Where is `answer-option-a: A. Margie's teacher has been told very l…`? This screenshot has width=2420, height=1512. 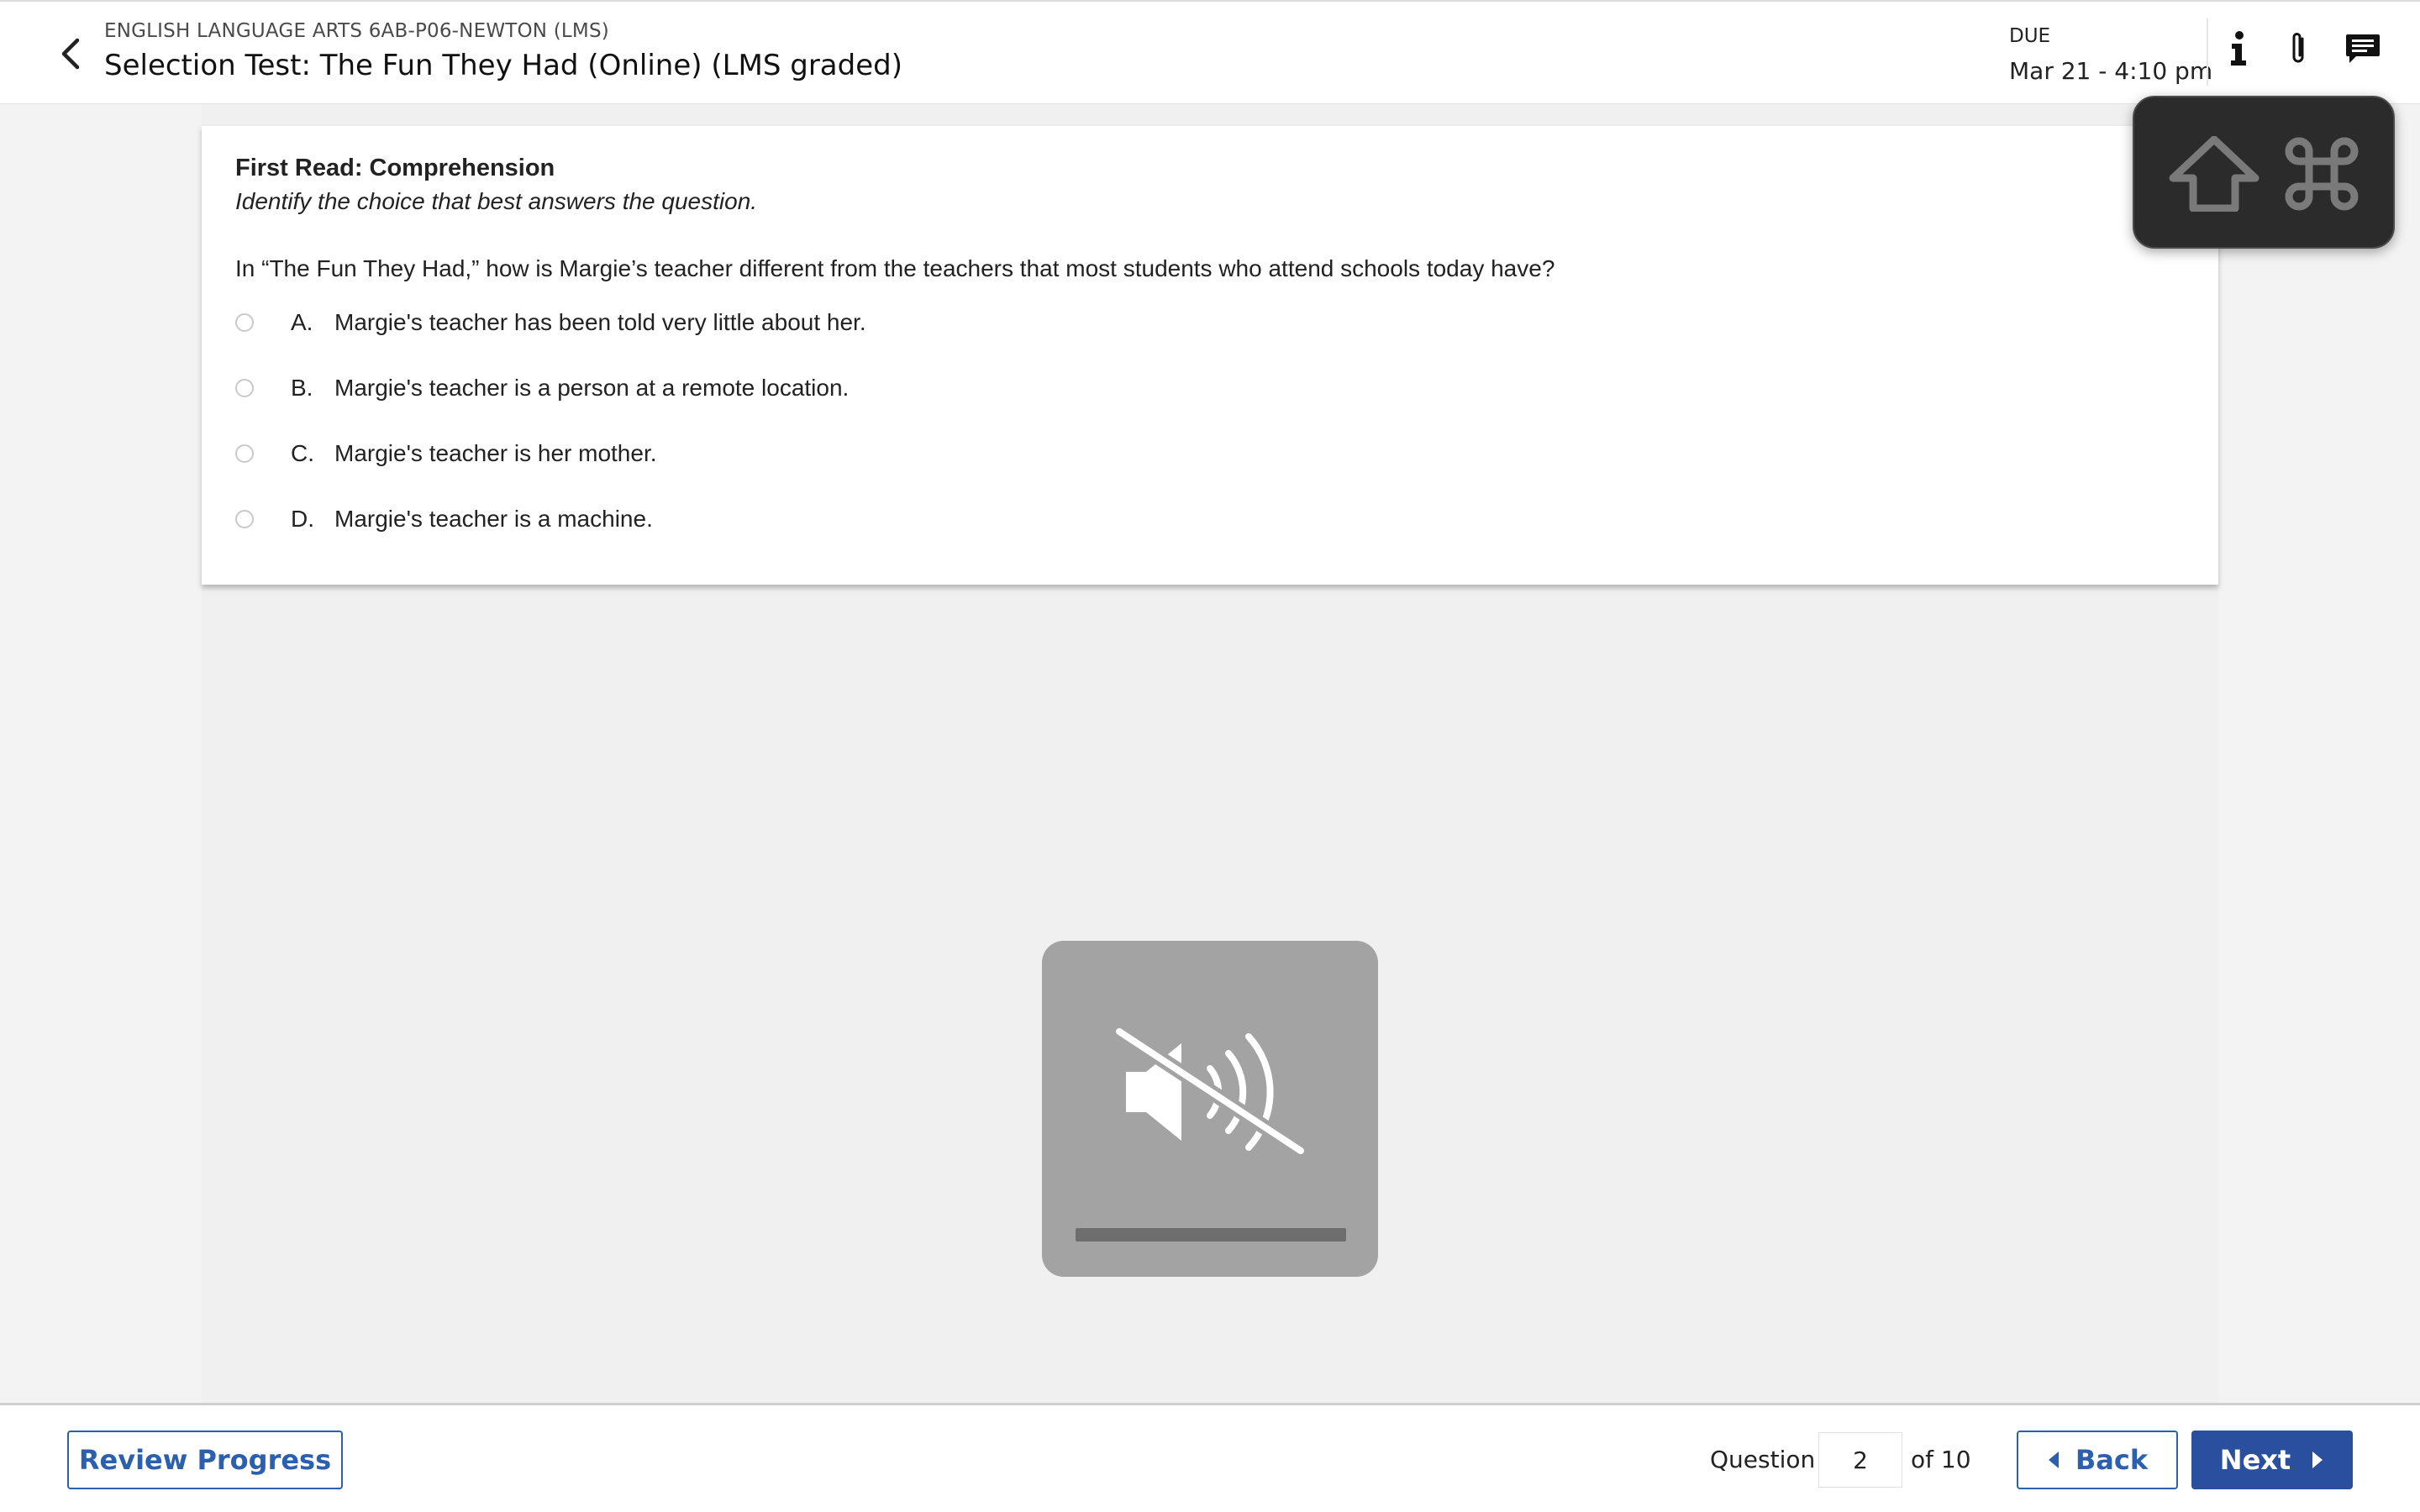 answer-option-a: A. Margie's teacher has been told very l… is located at coordinates (907, 322).